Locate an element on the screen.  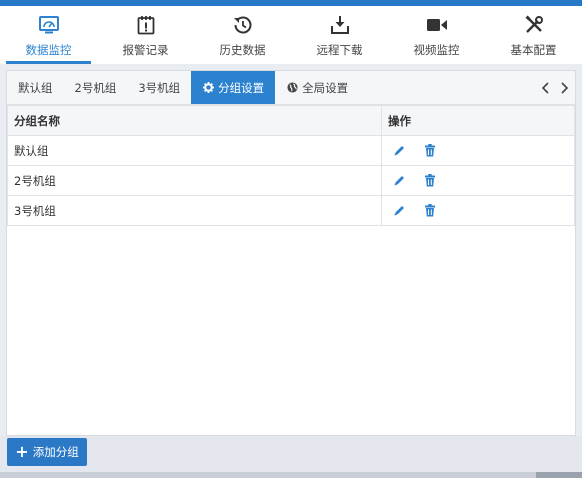
add-group-button: + 添加分组 is located at coordinates (47, 452).